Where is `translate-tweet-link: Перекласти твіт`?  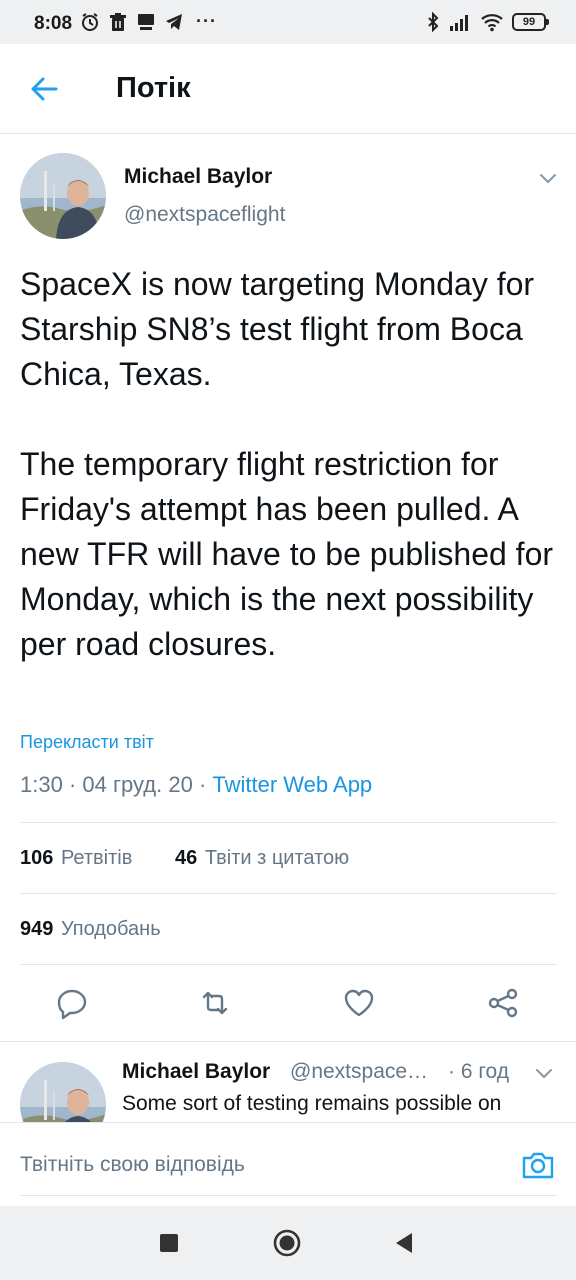 translate-tweet-link: Перекласти твіт is located at coordinates (87, 742).